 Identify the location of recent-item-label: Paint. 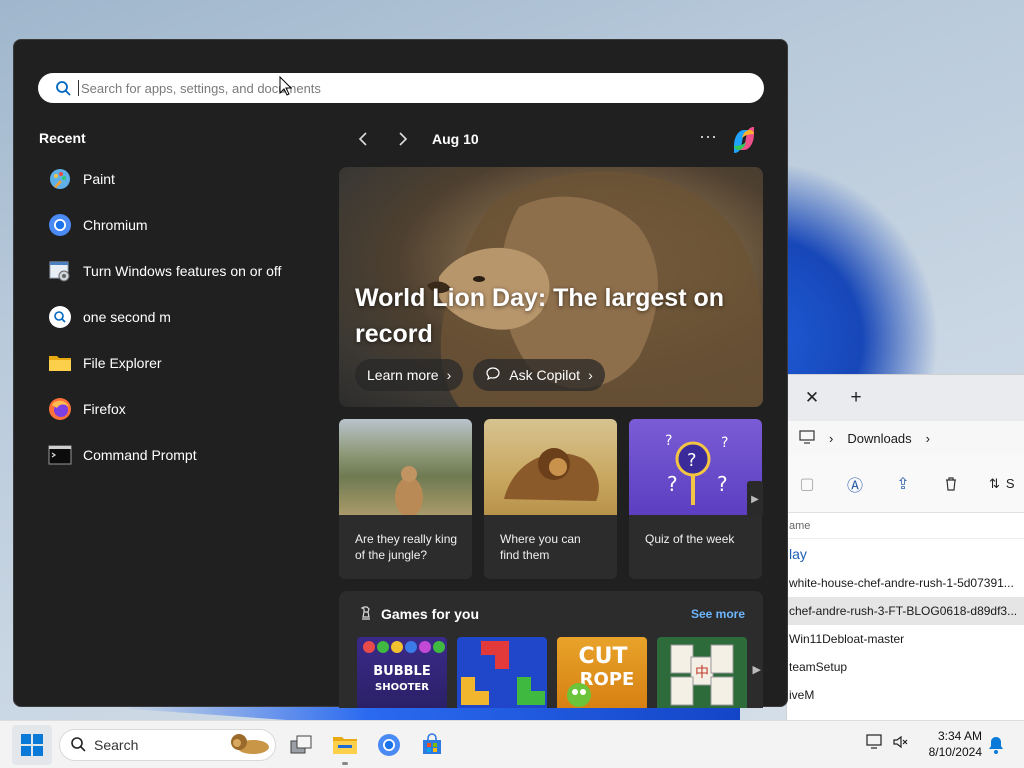
(99, 179).